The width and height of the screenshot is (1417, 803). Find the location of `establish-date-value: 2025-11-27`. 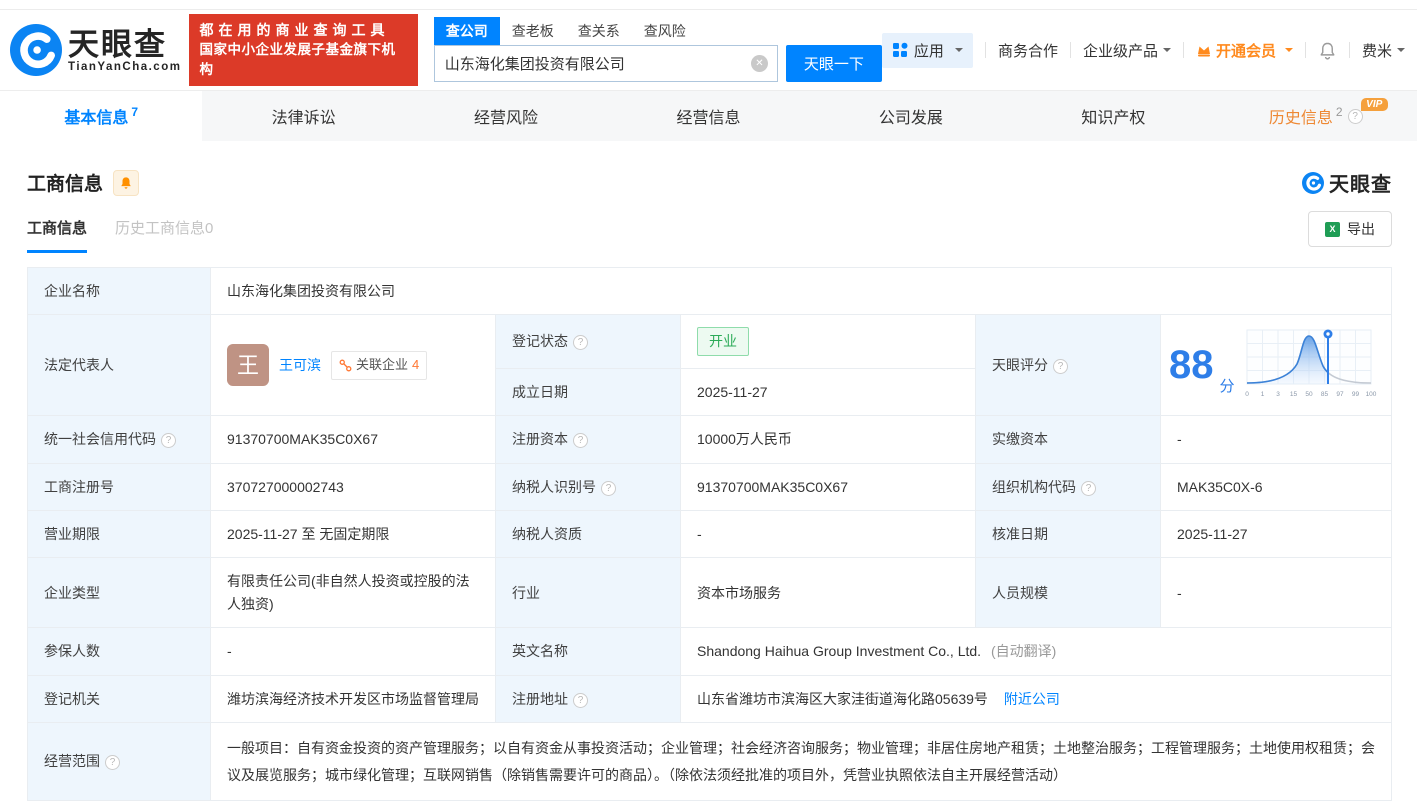

establish-date-value: 2025-11-27 is located at coordinates (828, 392).